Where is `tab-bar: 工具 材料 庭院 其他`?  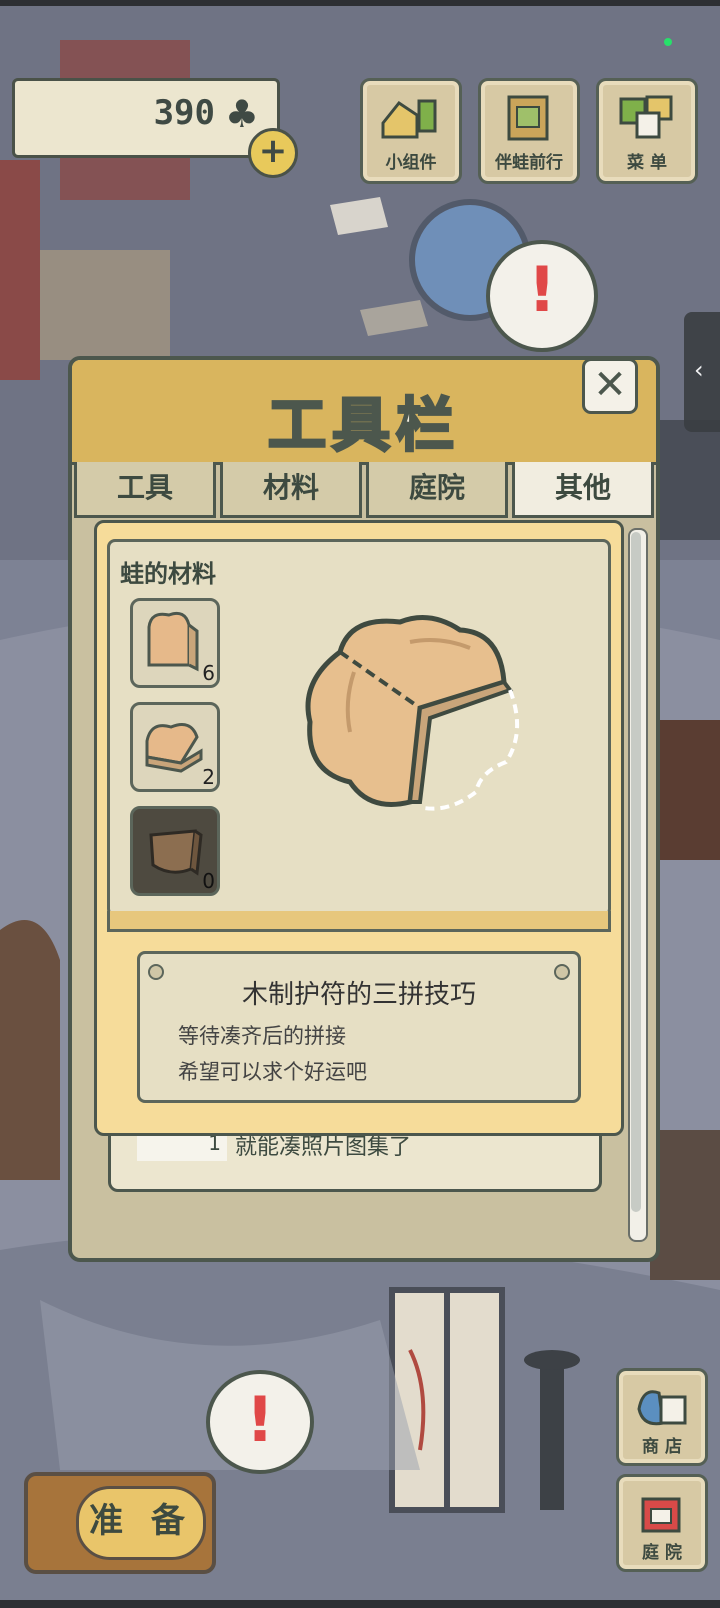 tab-bar: 工具 材料 庭院 其他 is located at coordinates (364, 490).